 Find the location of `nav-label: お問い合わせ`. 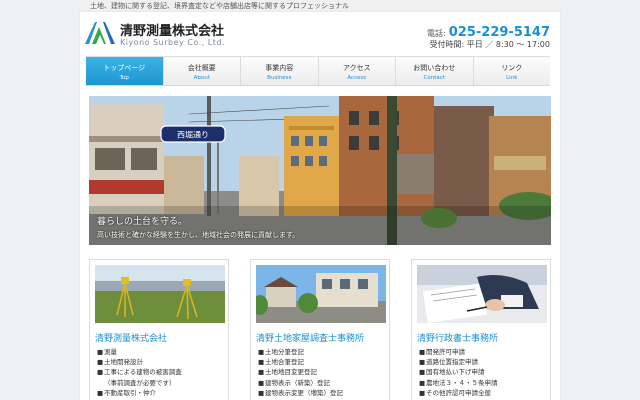

nav-label: お問い合わせ is located at coordinates (434, 68).